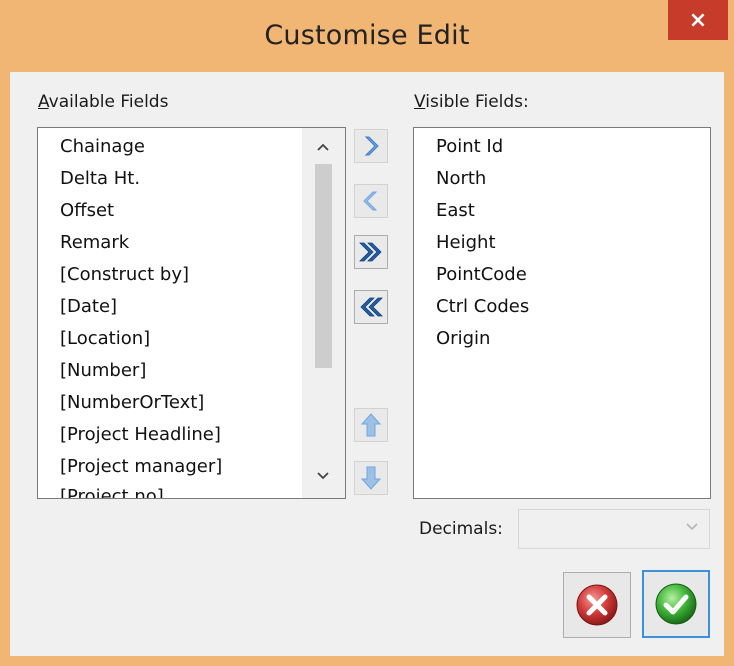 Image resolution: width=734 pixels, height=666 pixels. I want to click on move-right-icon, so click(371, 146).